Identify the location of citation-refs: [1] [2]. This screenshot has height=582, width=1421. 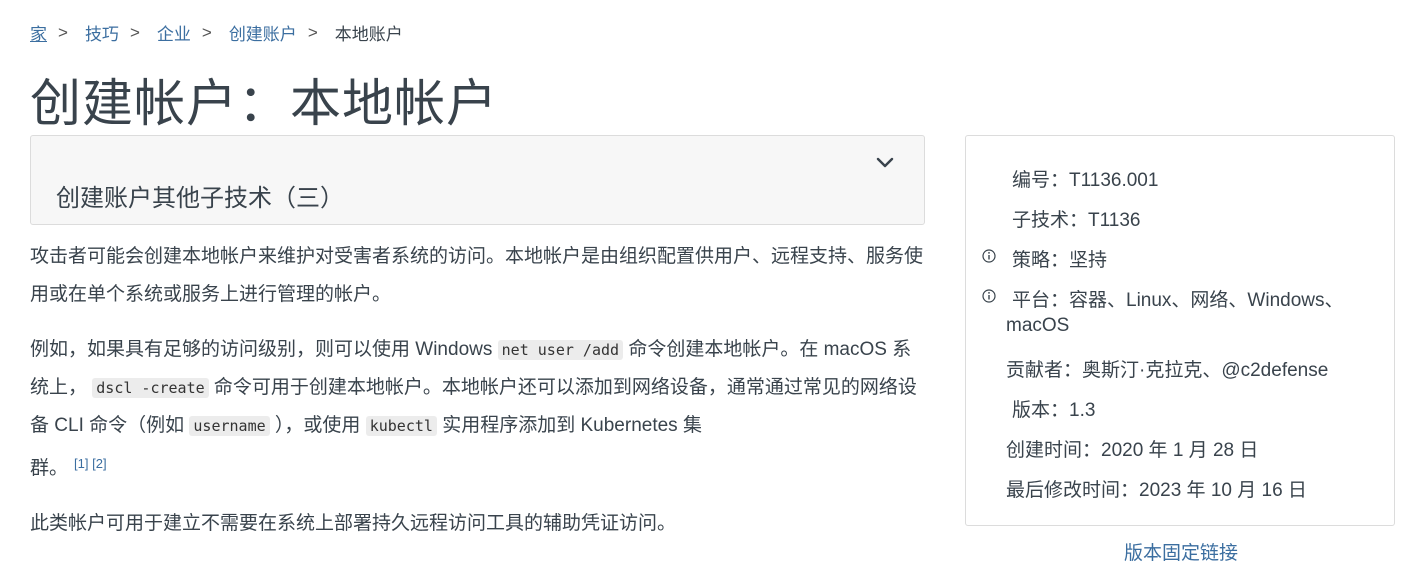
(90, 463).